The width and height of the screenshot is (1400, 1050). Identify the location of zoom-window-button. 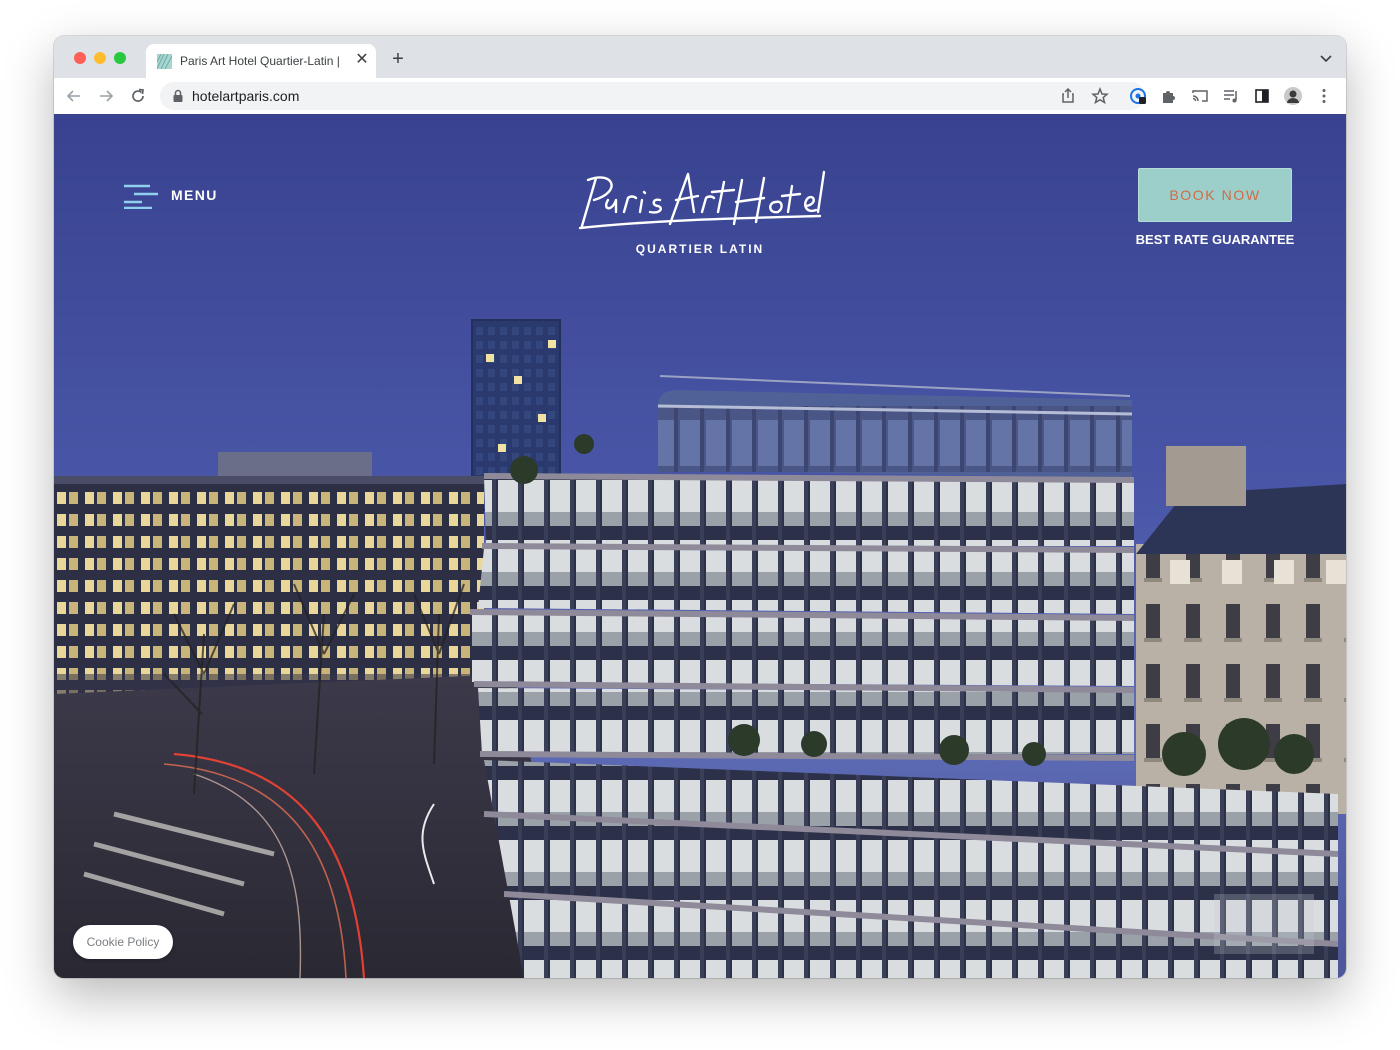
(120, 58).